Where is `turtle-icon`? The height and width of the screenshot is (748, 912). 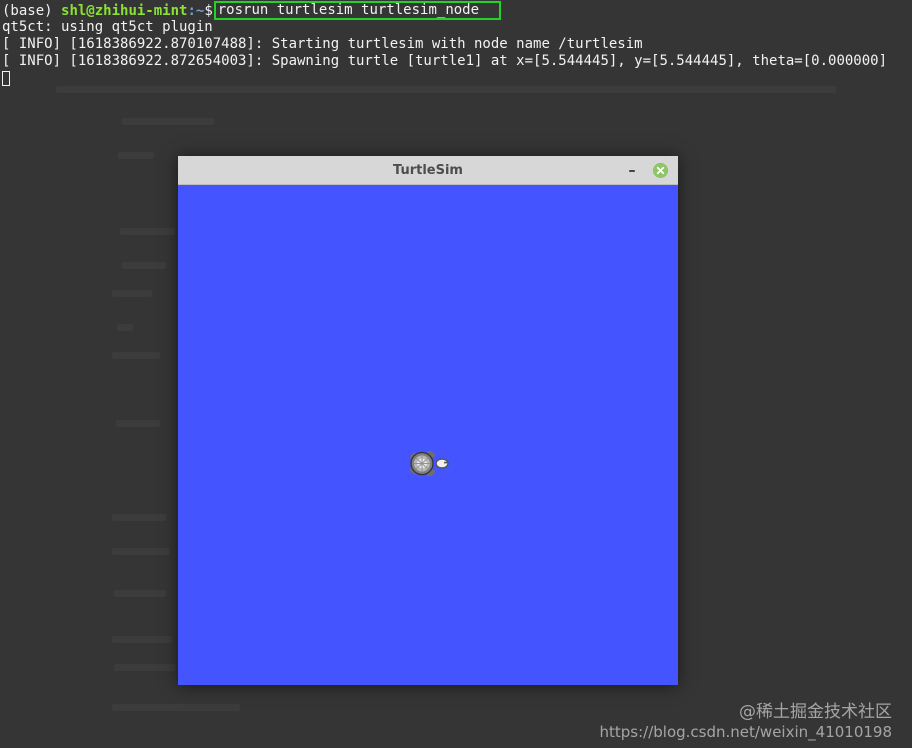
turtle-icon is located at coordinates (429, 463).